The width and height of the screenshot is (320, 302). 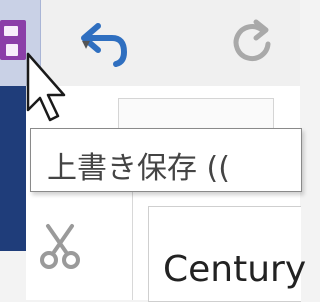 I want to click on file-tab-panel, so click(x=13, y=168).